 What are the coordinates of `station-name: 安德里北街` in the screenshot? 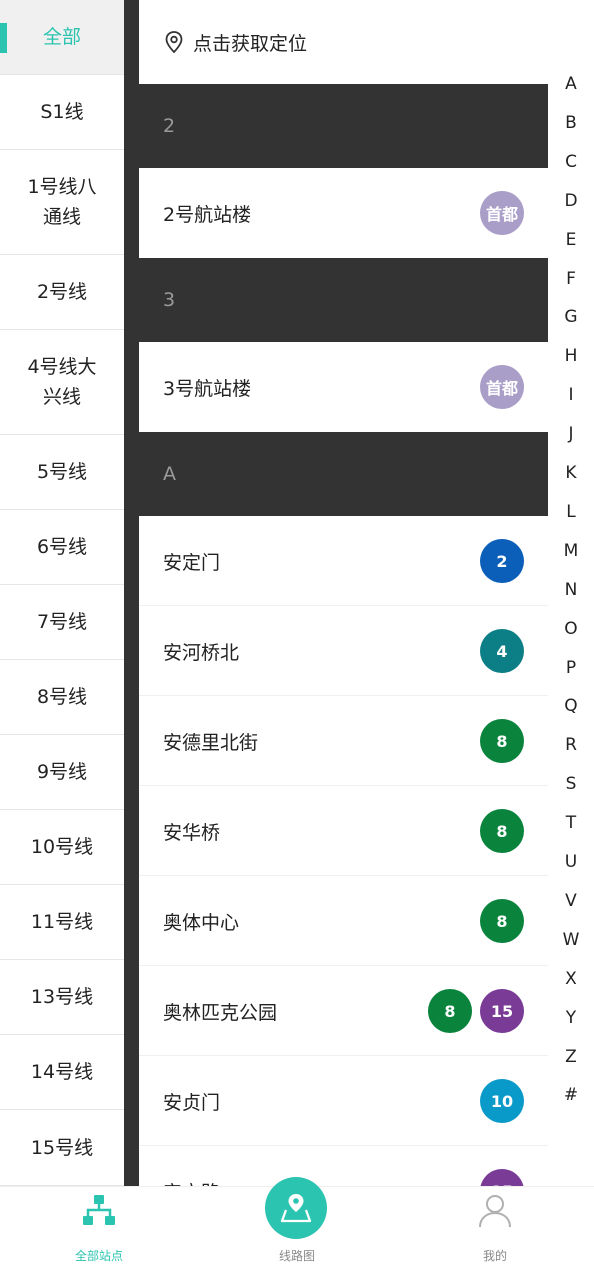 It's located at (211, 742).